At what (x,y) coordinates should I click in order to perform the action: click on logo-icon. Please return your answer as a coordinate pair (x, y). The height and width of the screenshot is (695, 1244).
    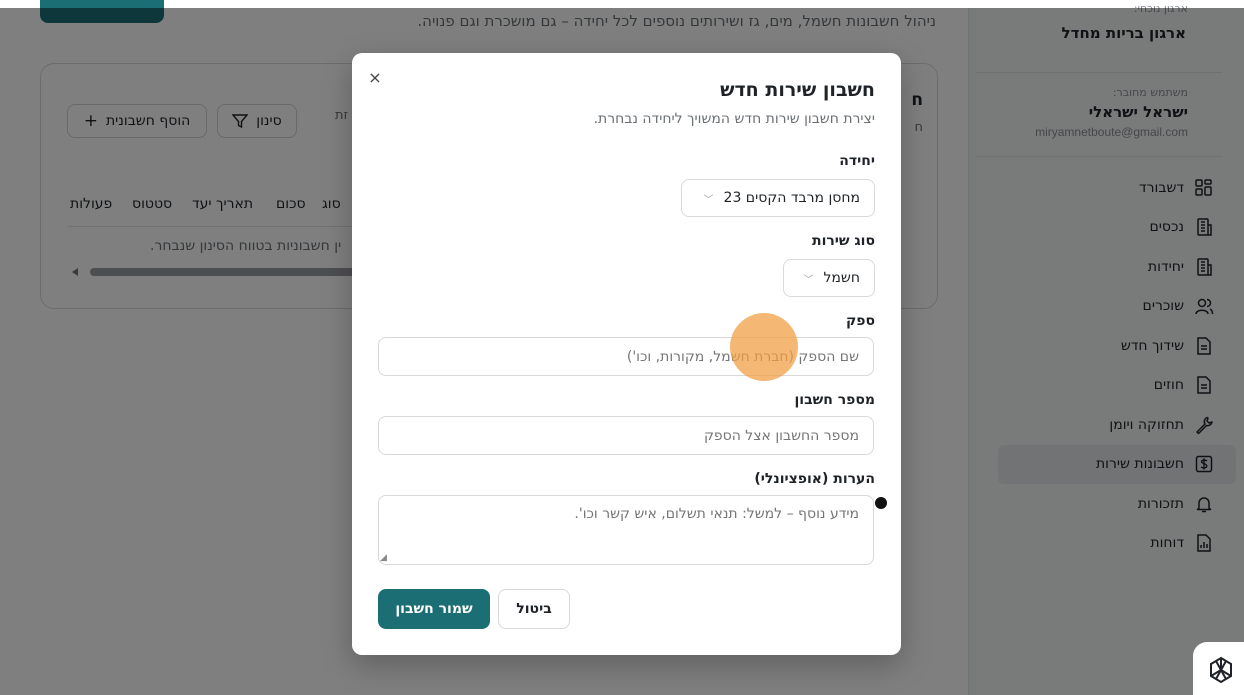
    Looking at the image, I should click on (1221, 670).